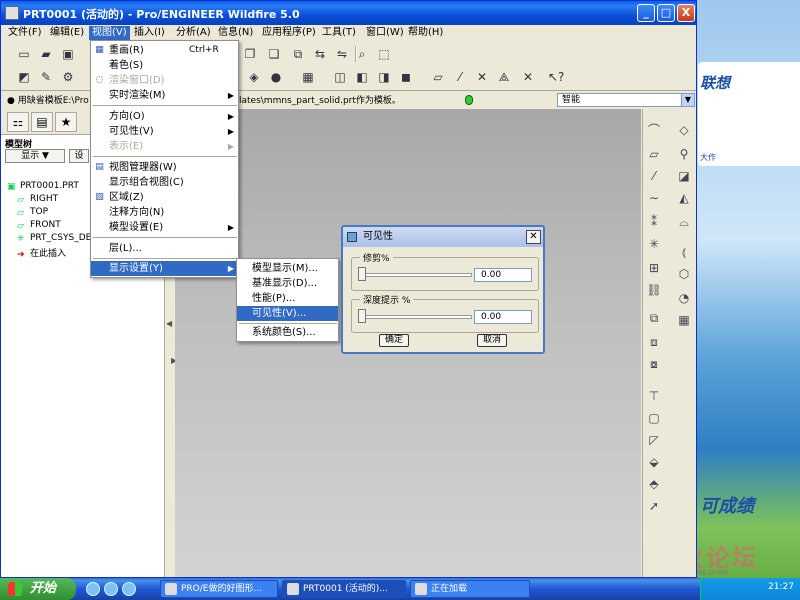 This screenshot has height=600, width=800. What do you see at coordinates (274, 54) in the screenshot?
I see `paste-icon: ❏` at bounding box center [274, 54].